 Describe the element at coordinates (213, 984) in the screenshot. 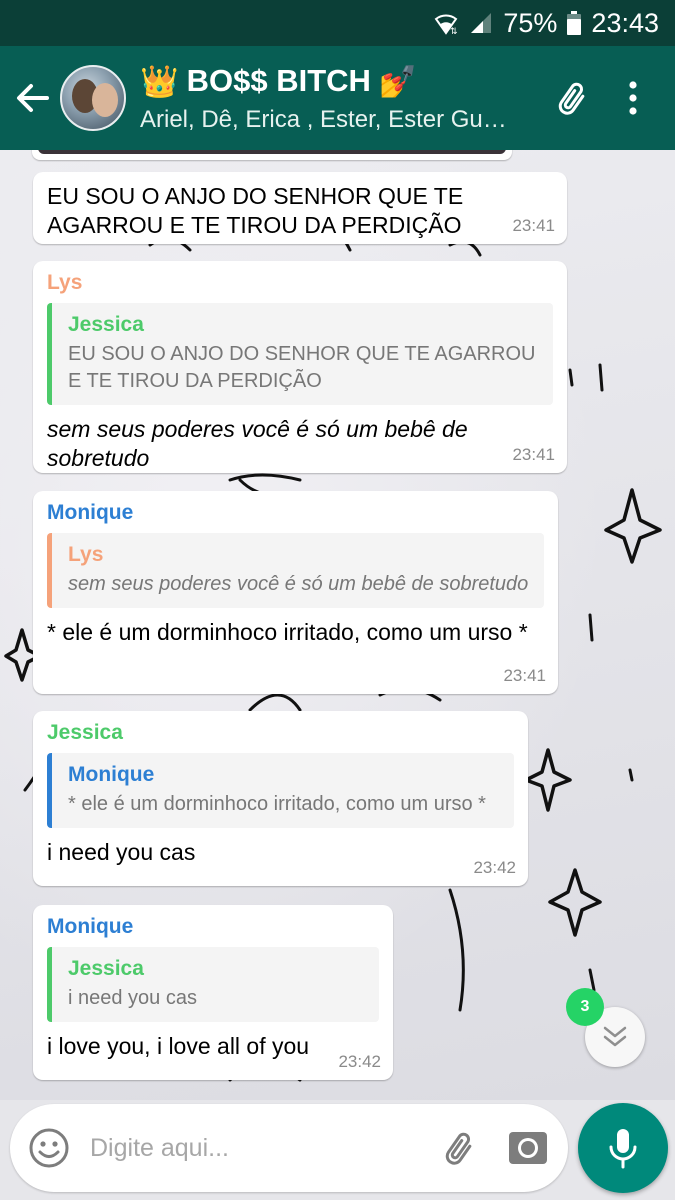

I see `quoted-message: Jessica i need you cas` at that location.